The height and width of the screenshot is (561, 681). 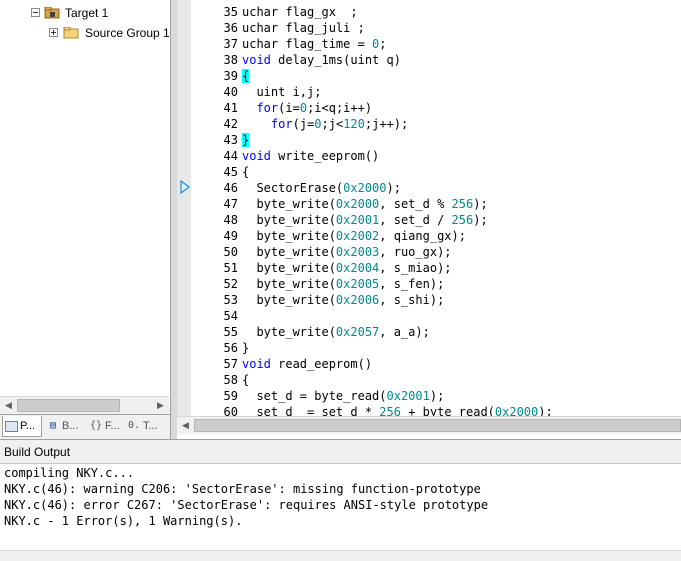 What do you see at coordinates (429, 236) in the screenshot?
I see `code-line: 49 byte_write(0x2002, qiang_gx);` at bounding box center [429, 236].